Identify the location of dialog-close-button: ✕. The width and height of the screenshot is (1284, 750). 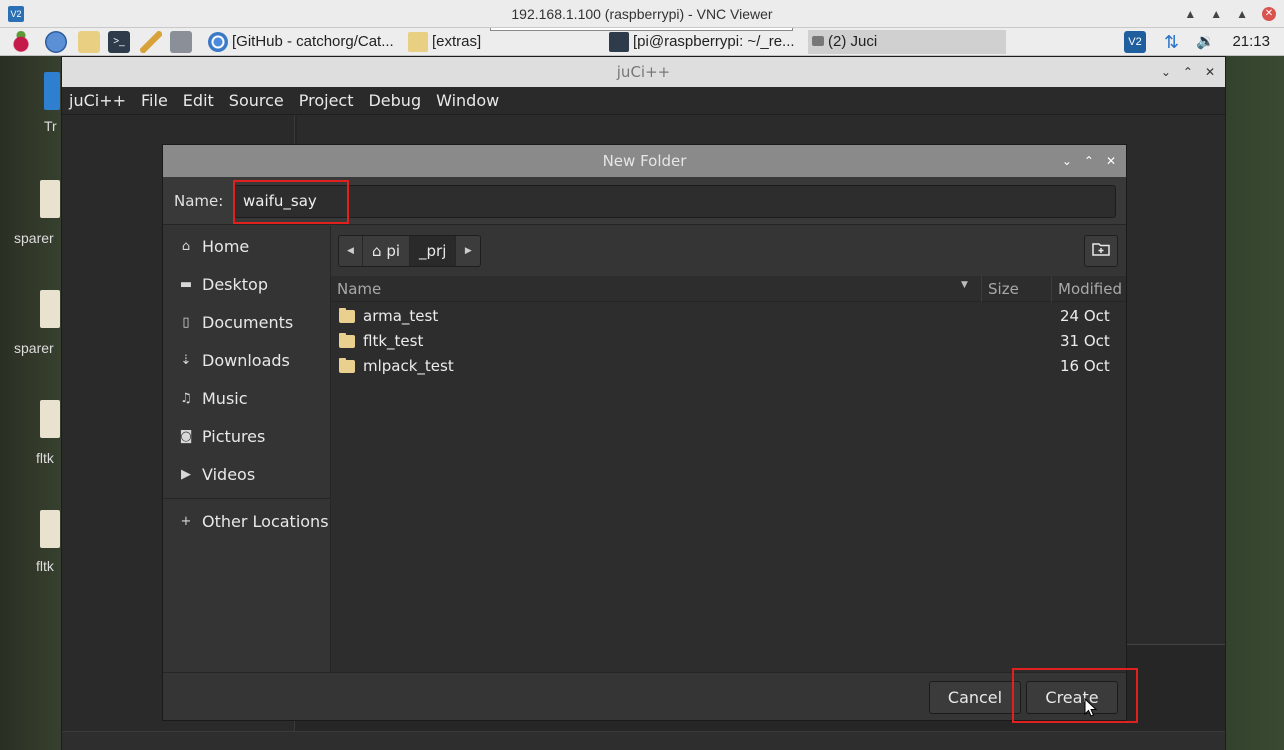
(1111, 161).